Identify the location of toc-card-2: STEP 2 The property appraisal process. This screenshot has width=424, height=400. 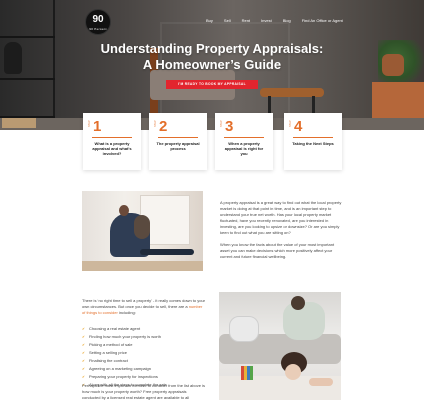
(178, 141).